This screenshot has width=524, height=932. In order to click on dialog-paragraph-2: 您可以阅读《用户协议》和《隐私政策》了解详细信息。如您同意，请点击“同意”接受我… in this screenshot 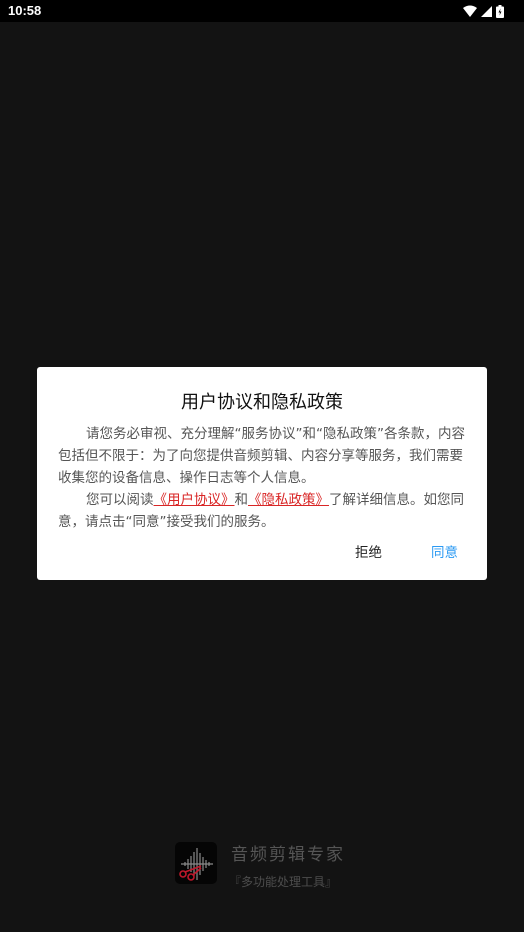, I will do `click(262, 511)`.